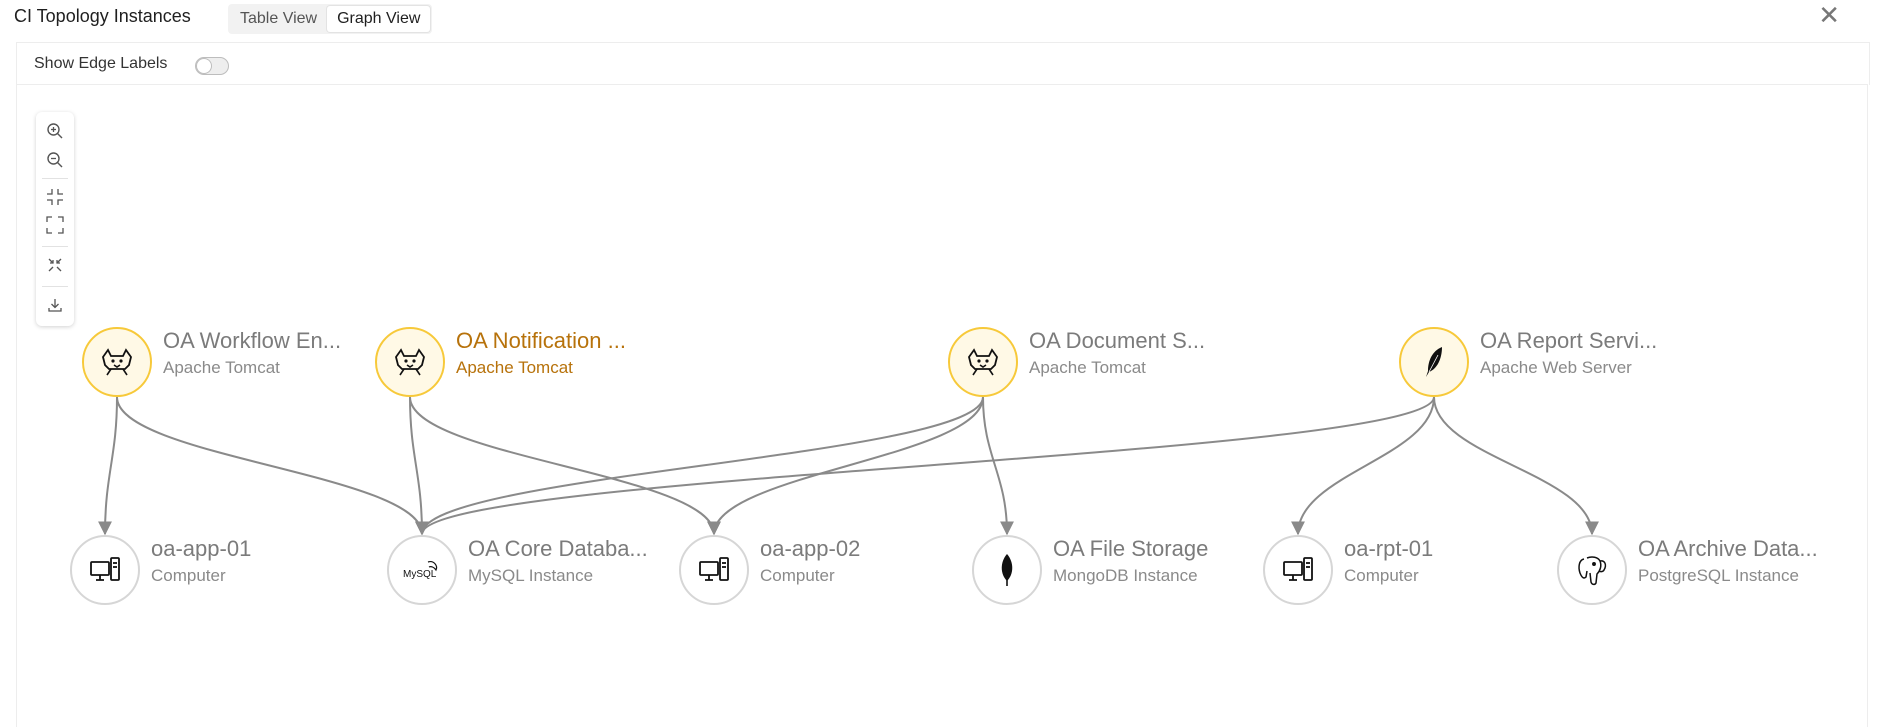  What do you see at coordinates (810, 549) in the screenshot?
I see `node-name: oa-app-02` at bounding box center [810, 549].